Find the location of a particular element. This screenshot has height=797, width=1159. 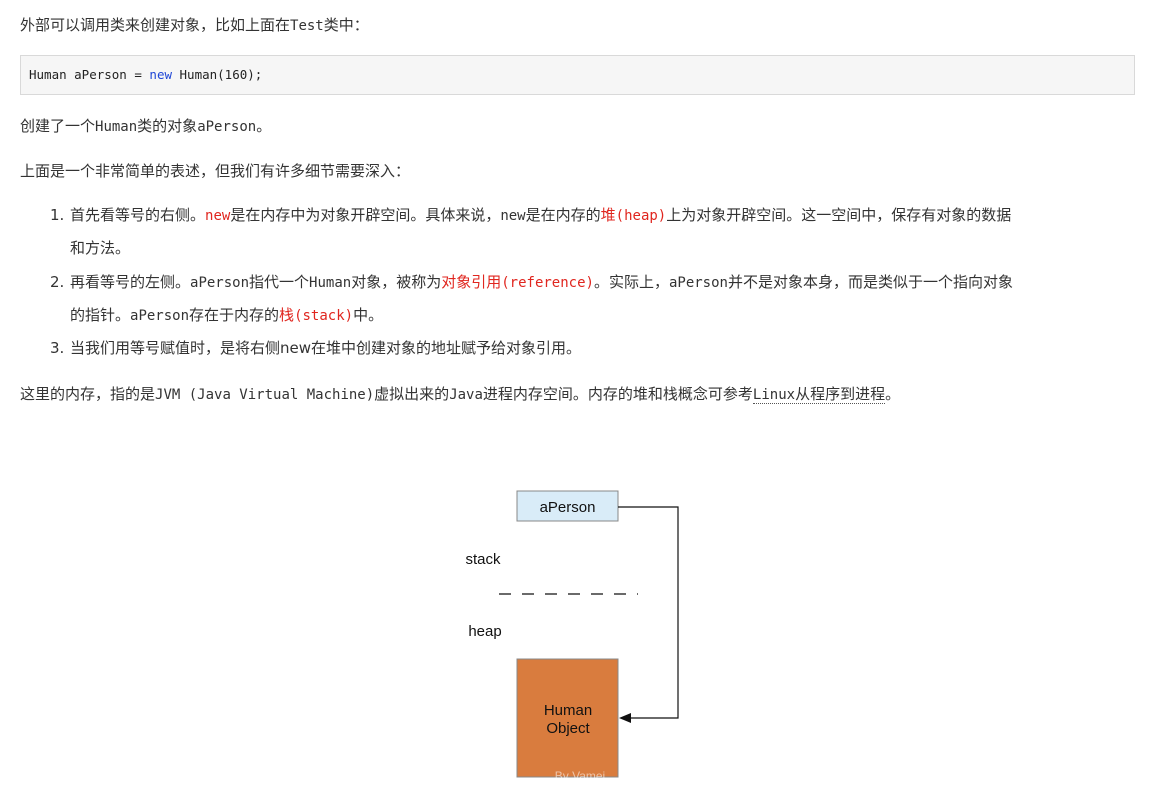

reference-label: aPerson is located at coordinates (568, 507).